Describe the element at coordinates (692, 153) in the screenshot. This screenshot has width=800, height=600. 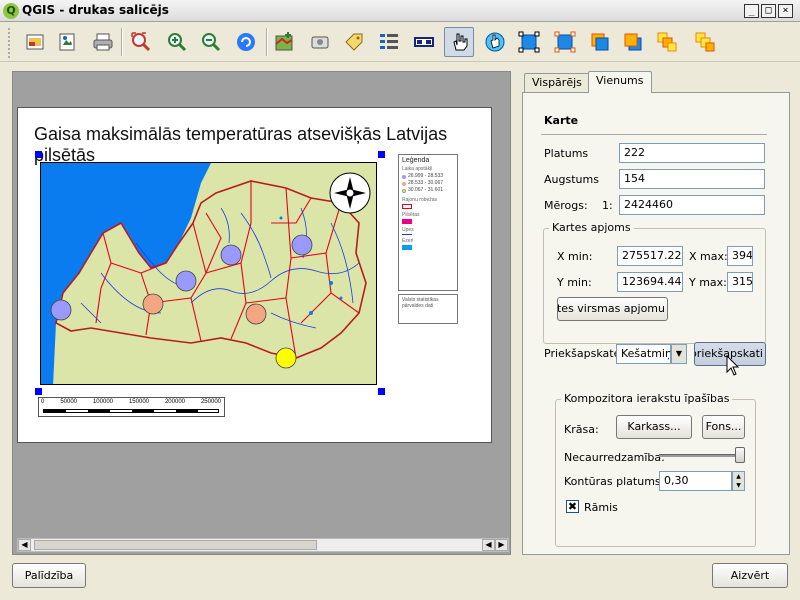
I see `width-field: 222` at that location.